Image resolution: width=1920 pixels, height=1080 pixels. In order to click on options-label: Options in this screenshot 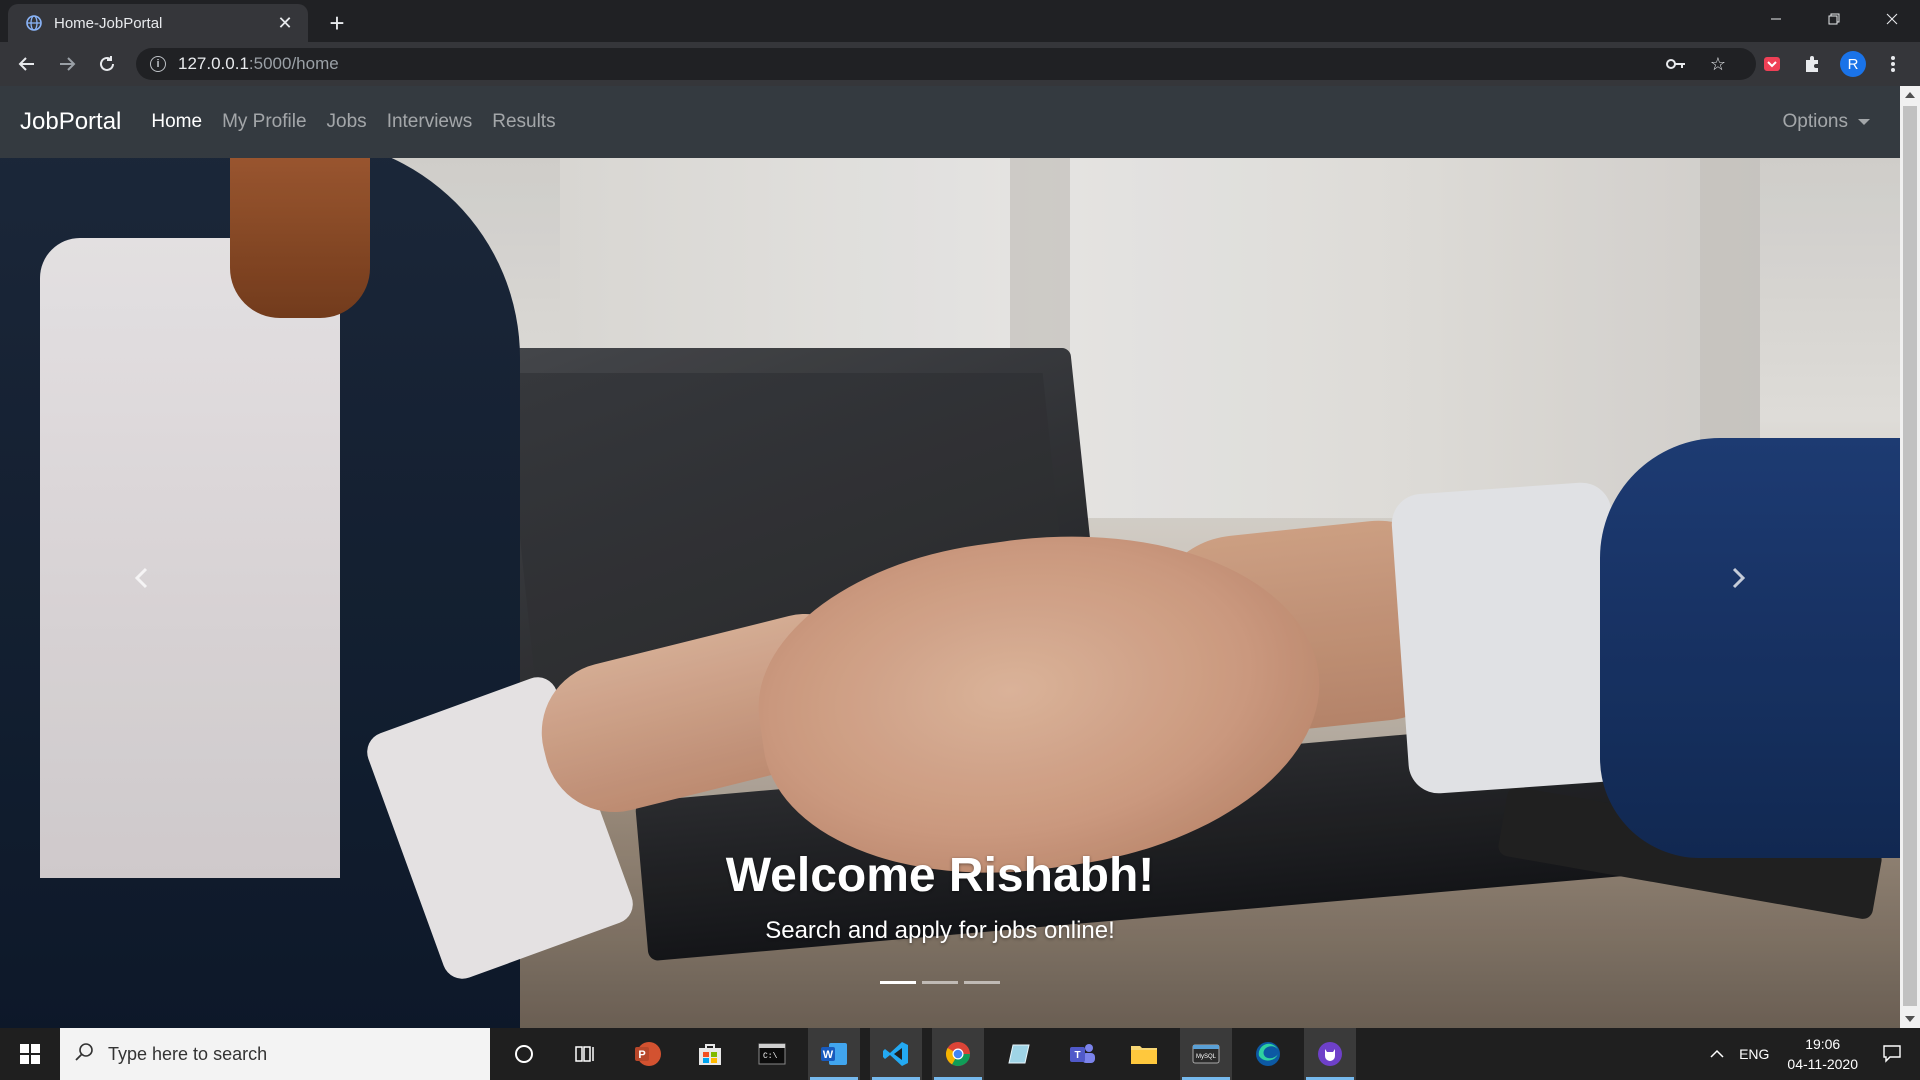, I will do `click(1815, 121)`.